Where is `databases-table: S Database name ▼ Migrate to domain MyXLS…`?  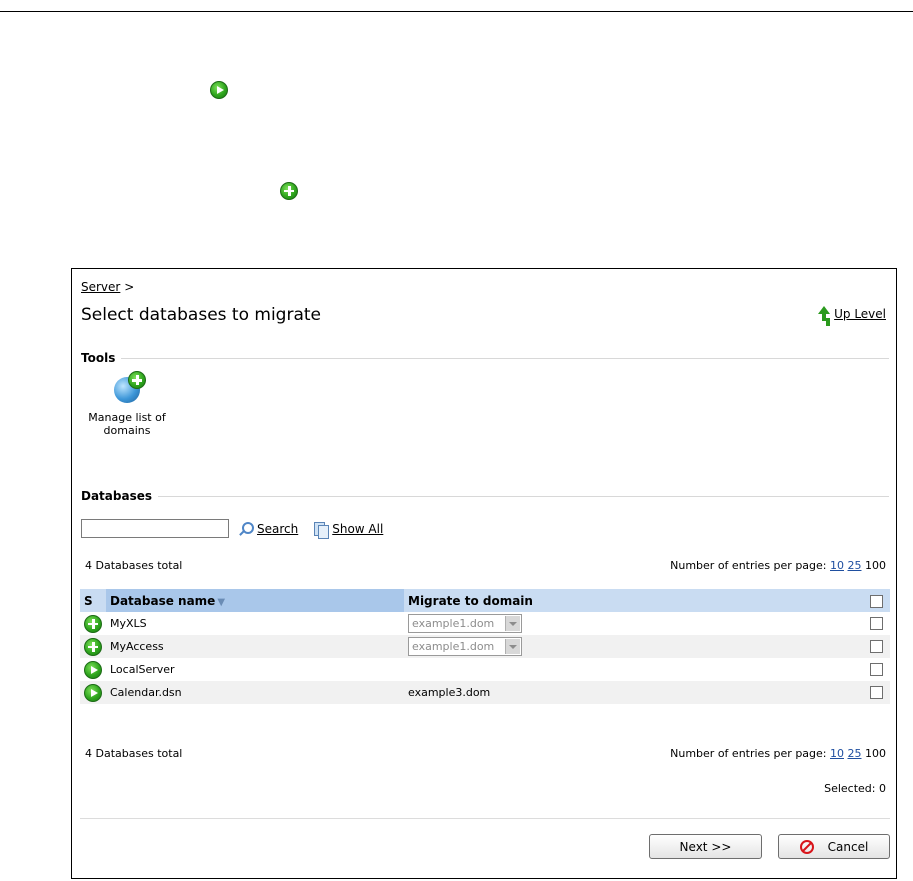 databases-table: S Database name ▼ Migrate to domain MyXLS… is located at coordinates (485, 646).